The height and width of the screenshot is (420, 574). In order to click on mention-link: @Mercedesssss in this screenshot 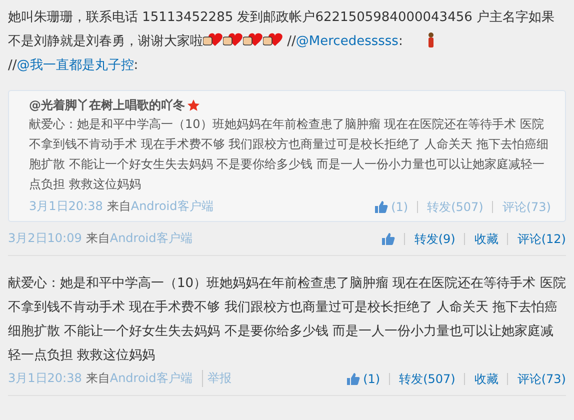, I will do `click(347, 41)`.